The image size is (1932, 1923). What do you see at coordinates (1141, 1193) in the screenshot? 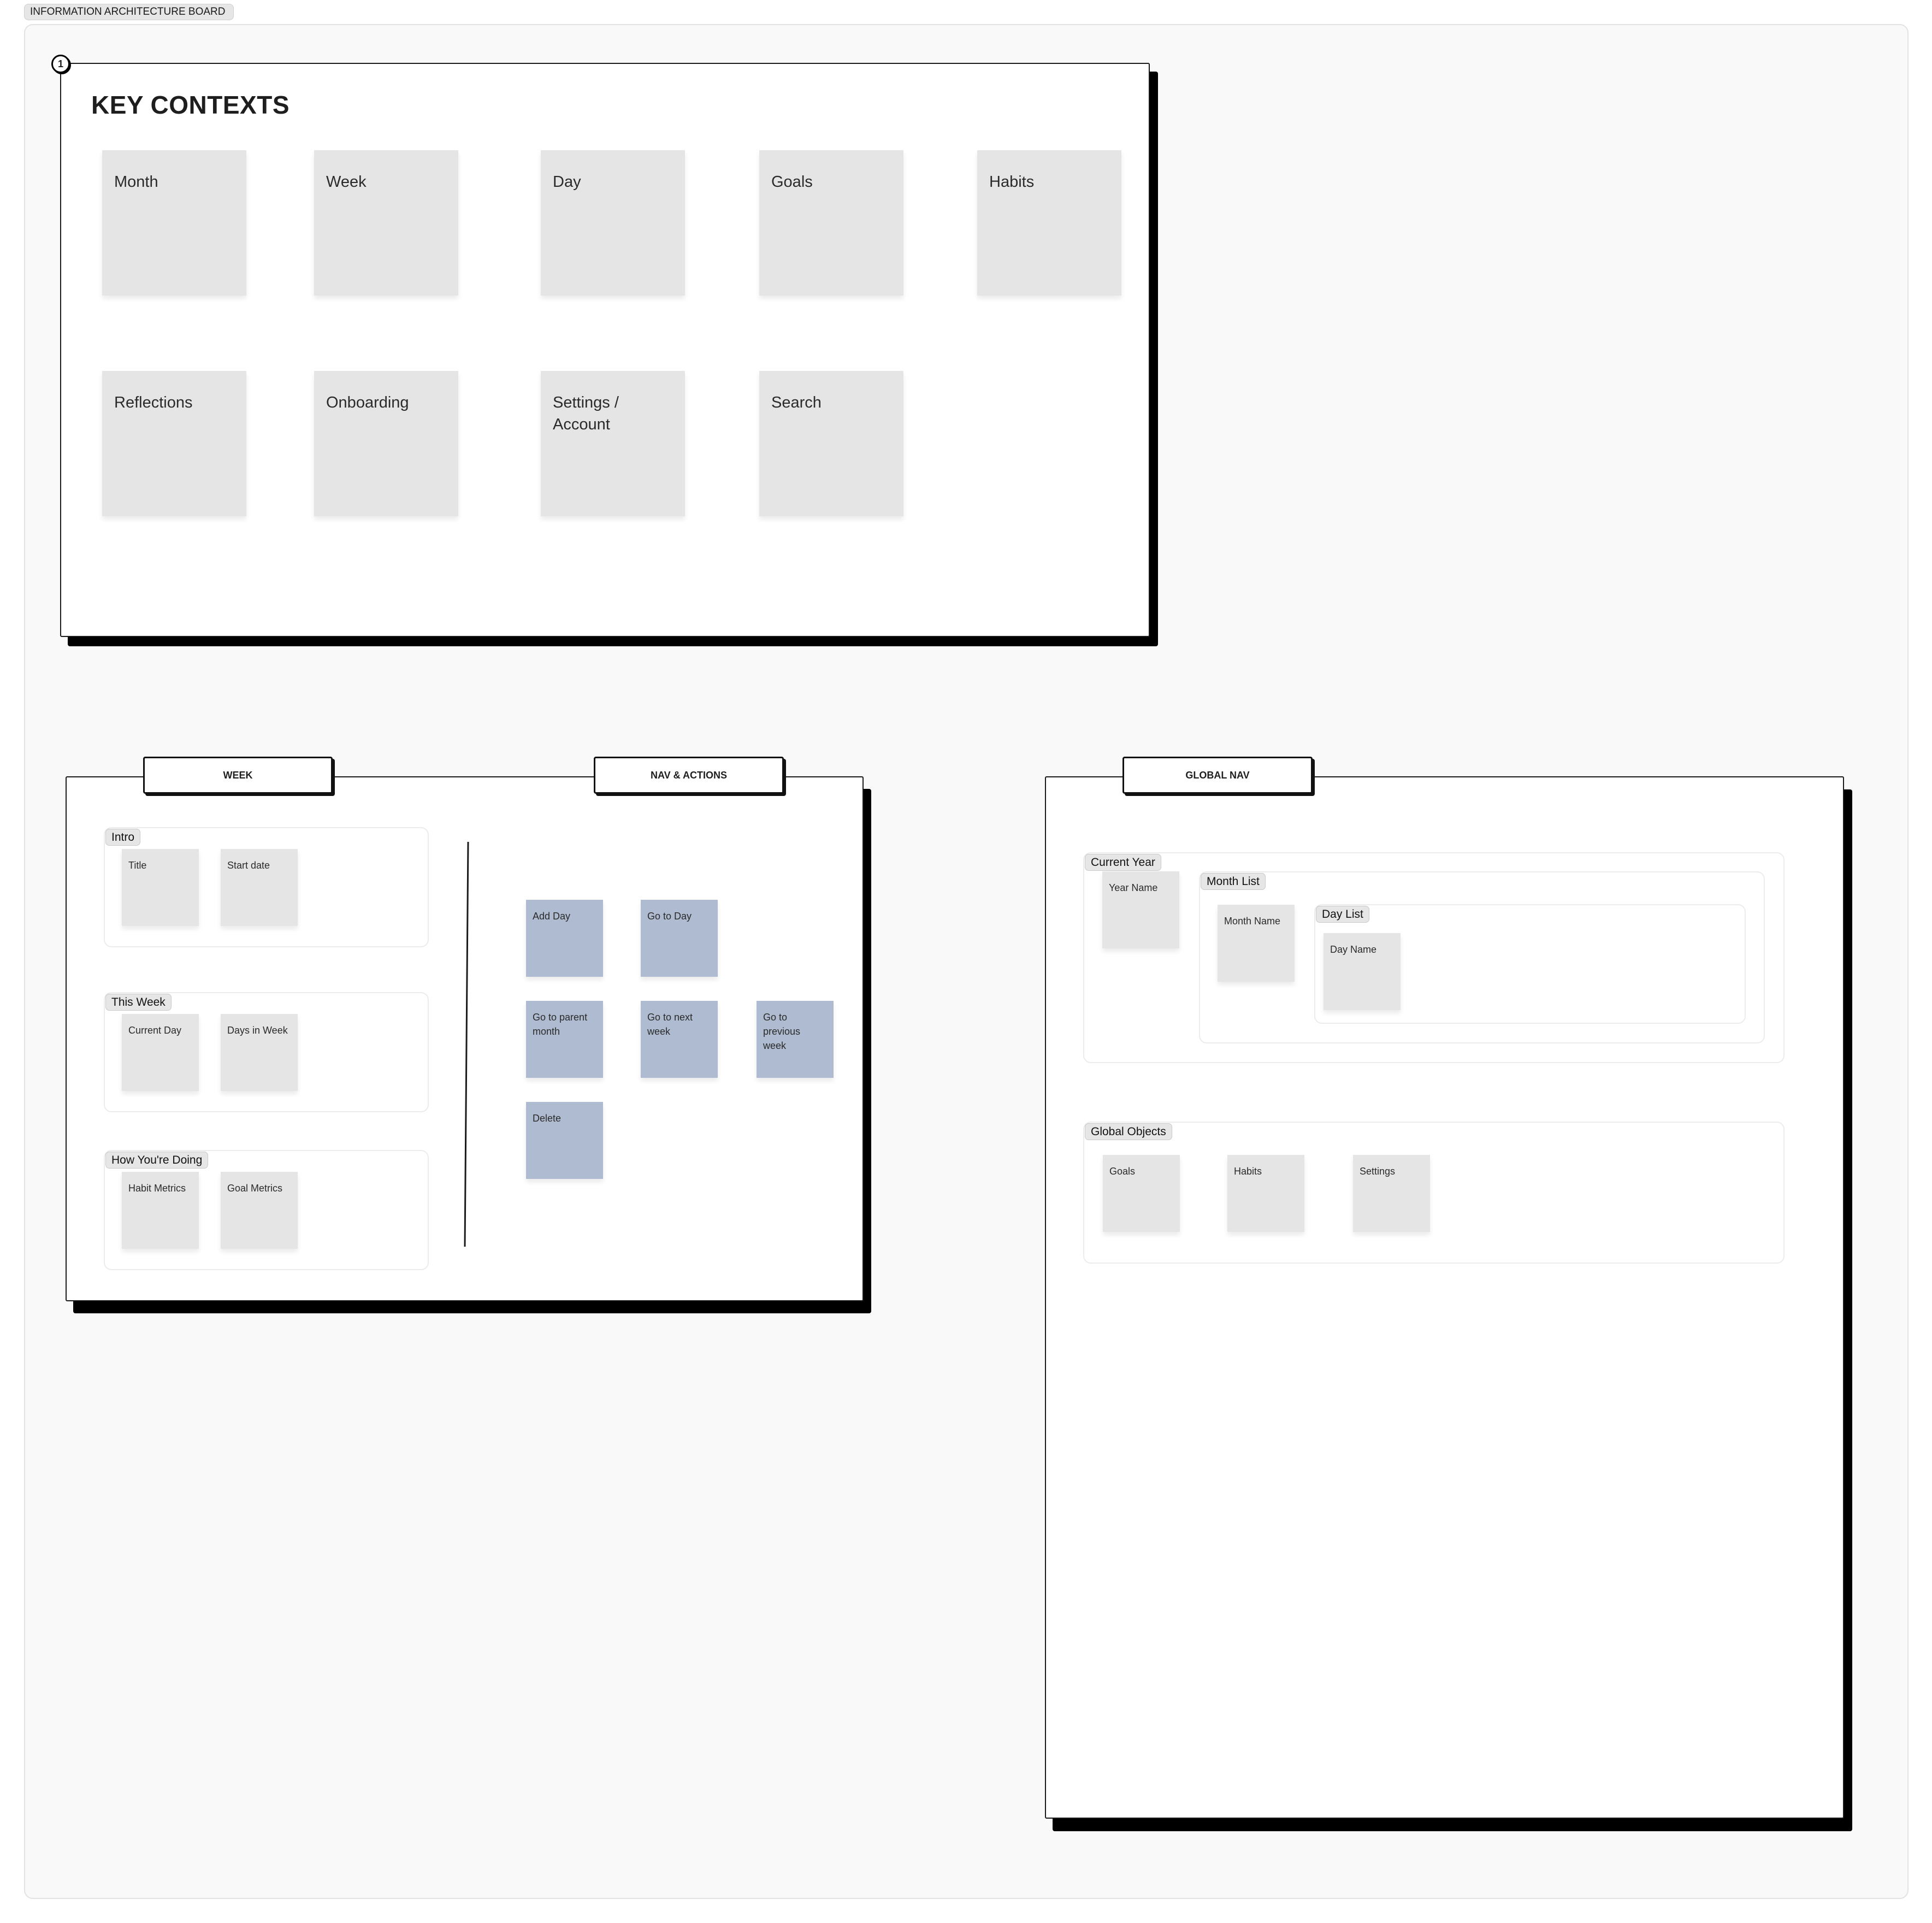
I see `card-global-goals: Goals` at bounding box center [1141, 1193].